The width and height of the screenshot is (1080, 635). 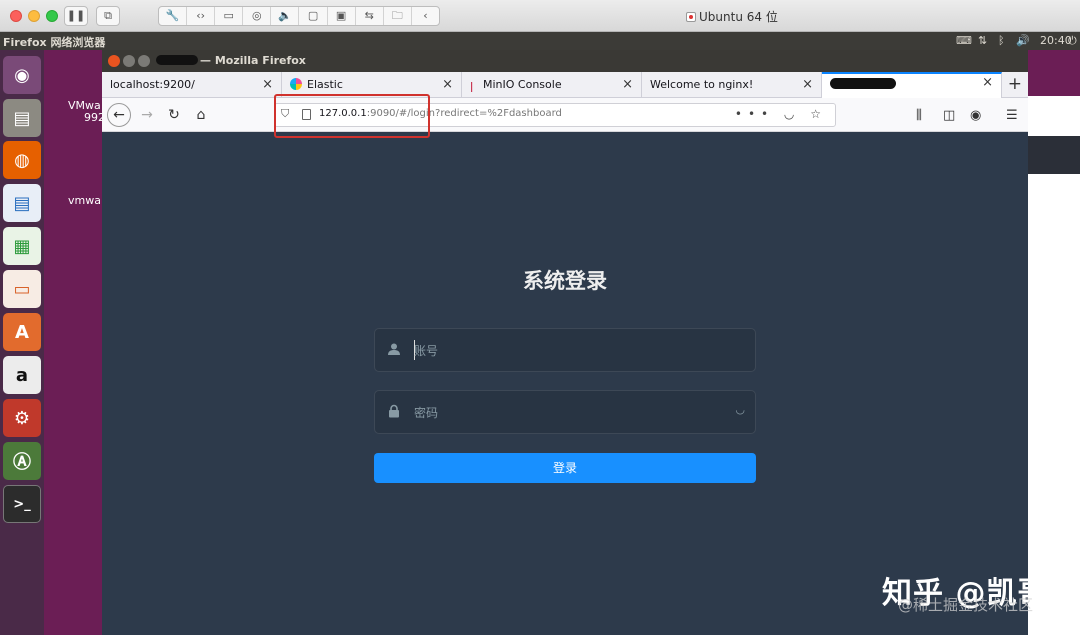 What do you see at coordinates (129, 61) in the screenshot?
I see `minimize-icon` at bounding box center [129, 61].